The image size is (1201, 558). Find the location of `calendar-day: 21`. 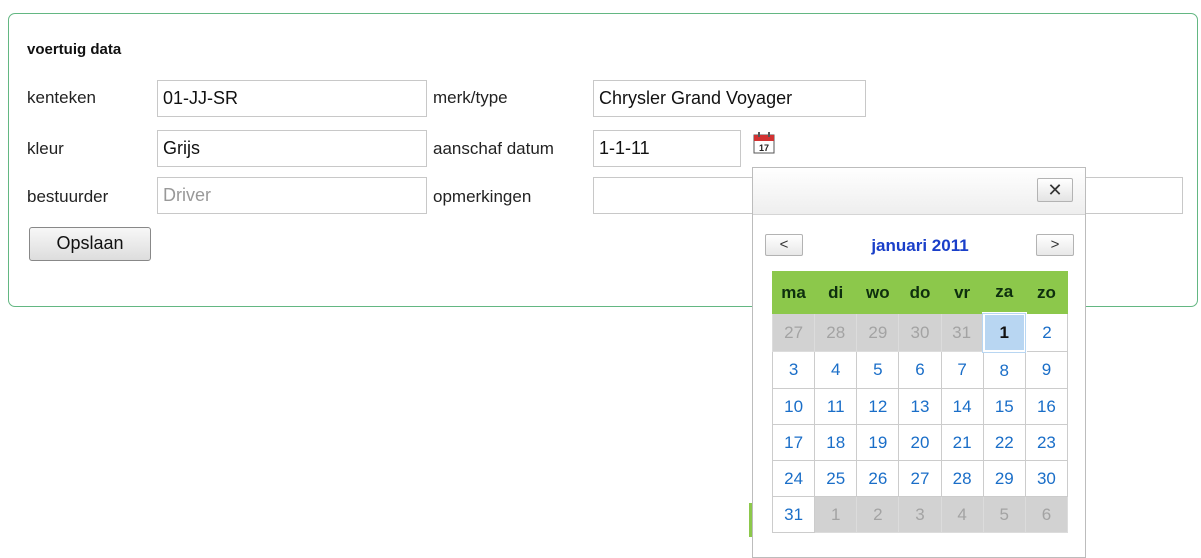

calendar-day: 21 is located at coordinates (962, 442).